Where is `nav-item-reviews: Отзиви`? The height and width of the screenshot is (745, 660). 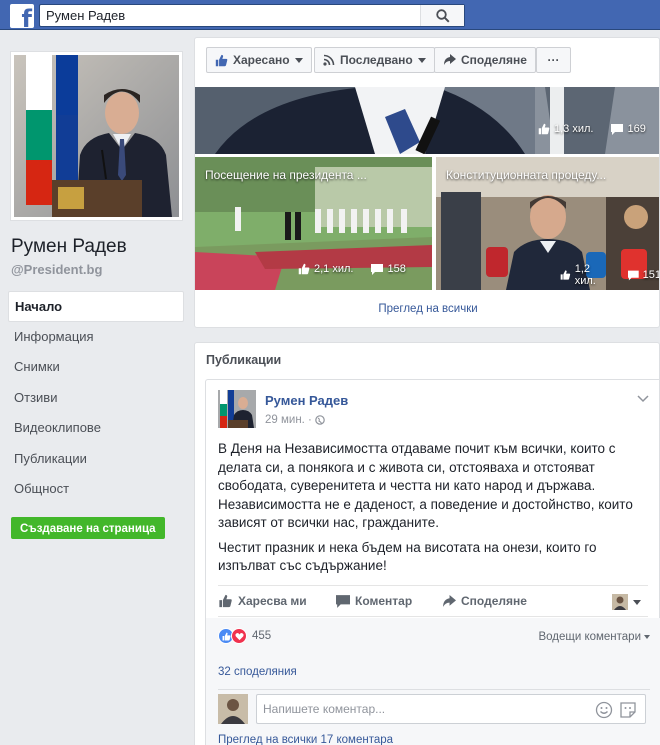
nav-item-reviews: Отзиви is located at coordinates (96, 398).